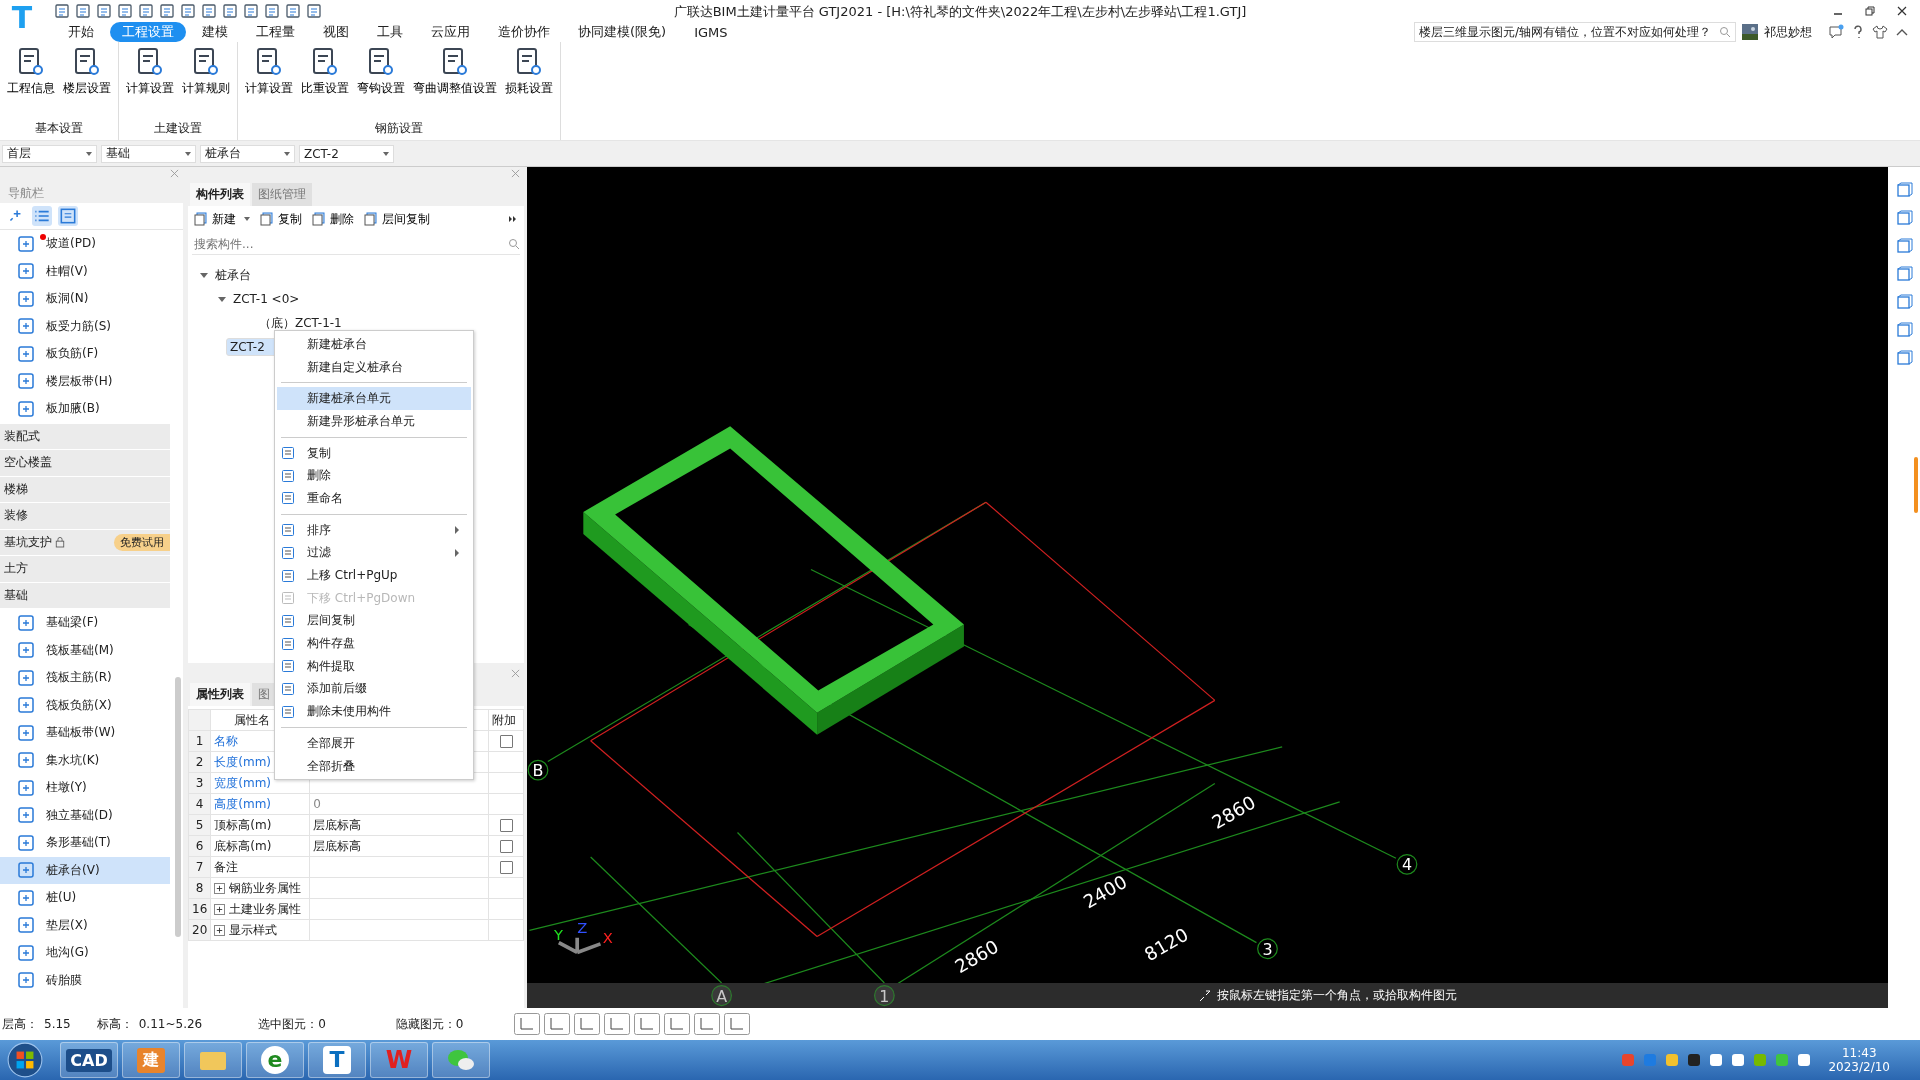  Describe the element at coordinates (89, 1060) in the screenshot. I see `taskbar-app: CAD` at that location.